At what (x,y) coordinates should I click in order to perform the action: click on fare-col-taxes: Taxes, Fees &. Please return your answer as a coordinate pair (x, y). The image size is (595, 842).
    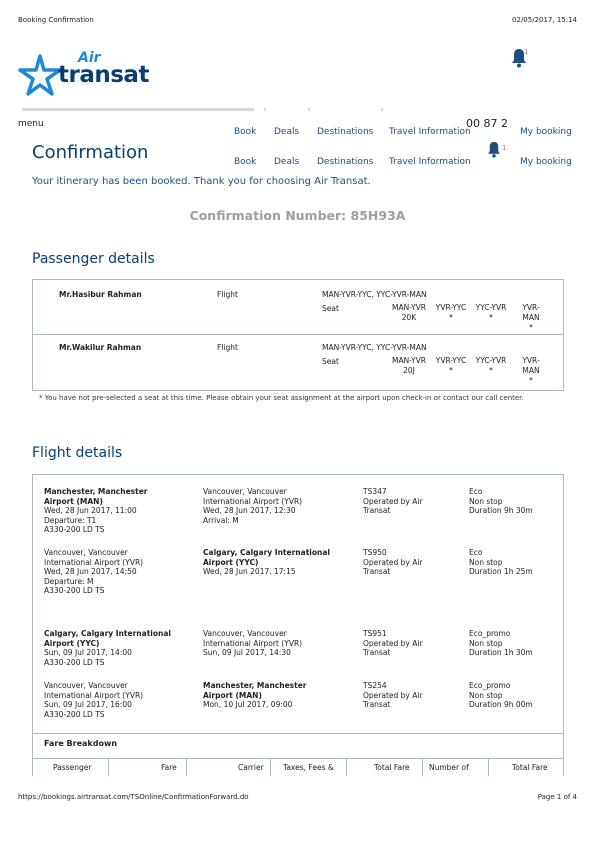
    Looking at the image, I should click on (308, 767).